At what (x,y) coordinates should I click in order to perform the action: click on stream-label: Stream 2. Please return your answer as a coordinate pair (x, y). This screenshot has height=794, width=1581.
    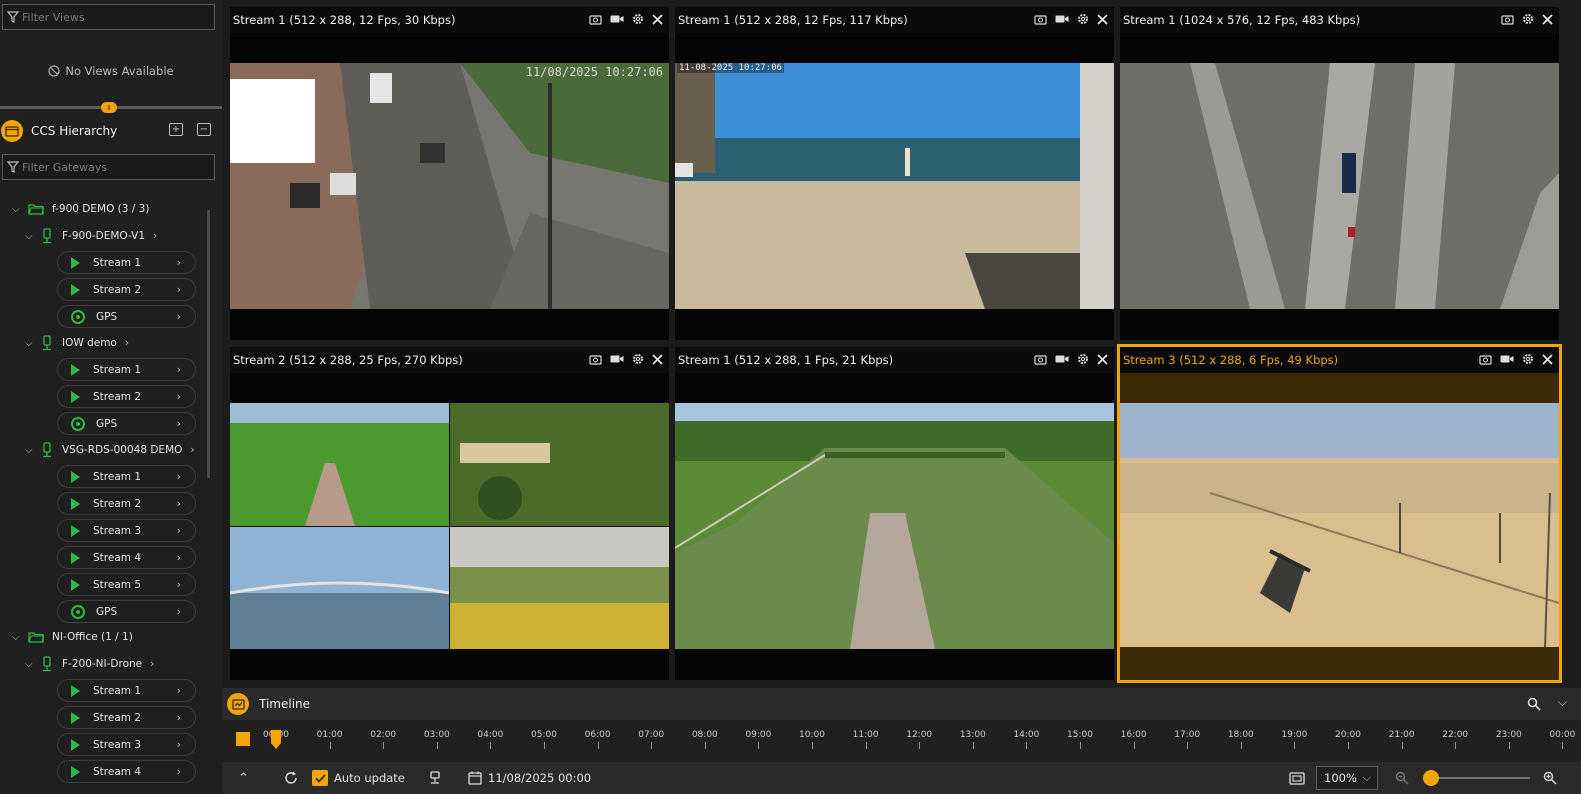
    Looking at the image, I should click on (117, 503).